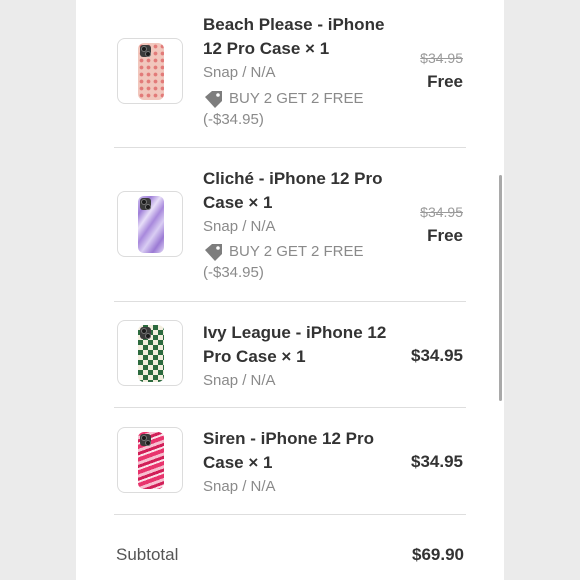 The height and width of the screenshot is (580, 580). What do you see at coordinates (500, 288) in the screenshot?
I see `scrollbar` at bounding box center [500, 288].